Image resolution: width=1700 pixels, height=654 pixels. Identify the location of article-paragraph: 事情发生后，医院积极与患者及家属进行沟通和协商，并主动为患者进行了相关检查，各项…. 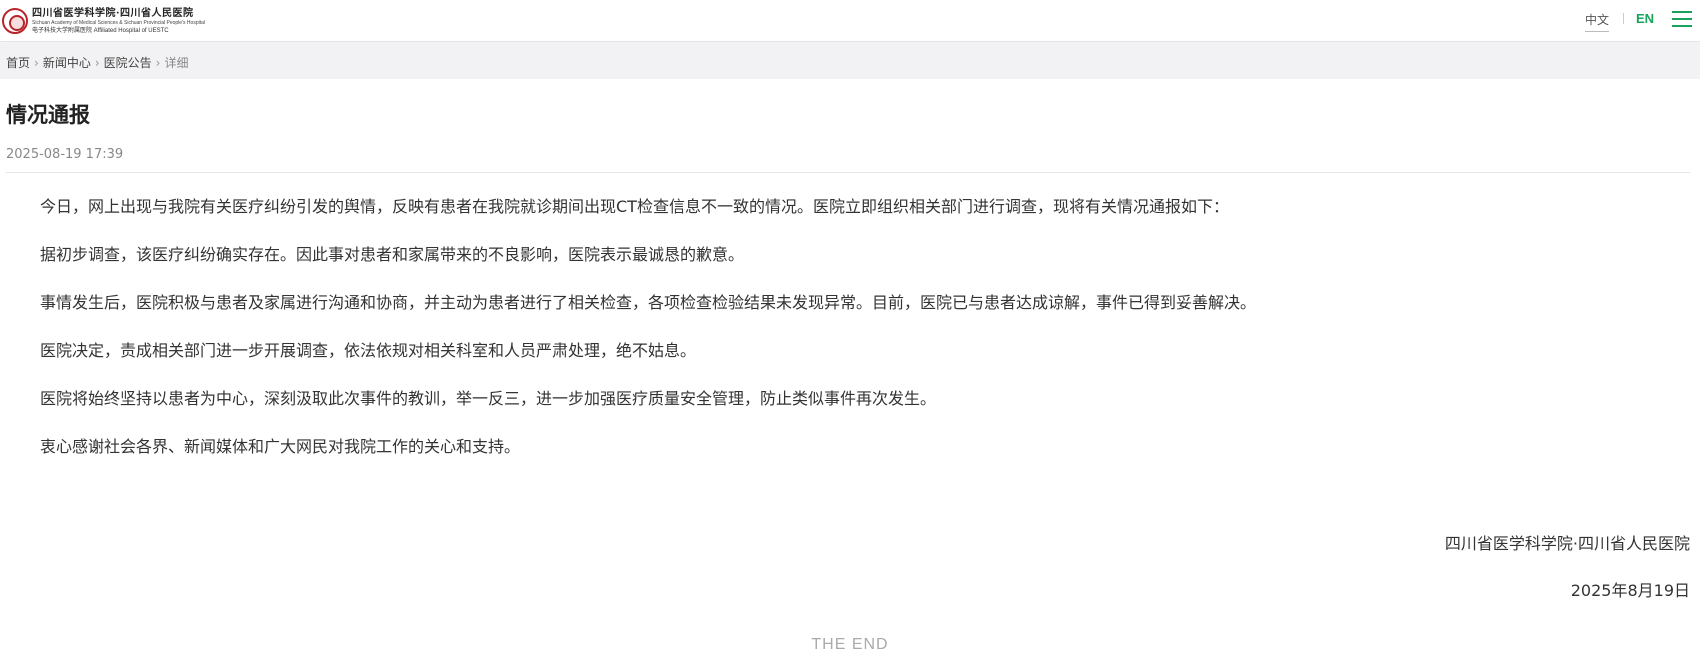
(648, 302).